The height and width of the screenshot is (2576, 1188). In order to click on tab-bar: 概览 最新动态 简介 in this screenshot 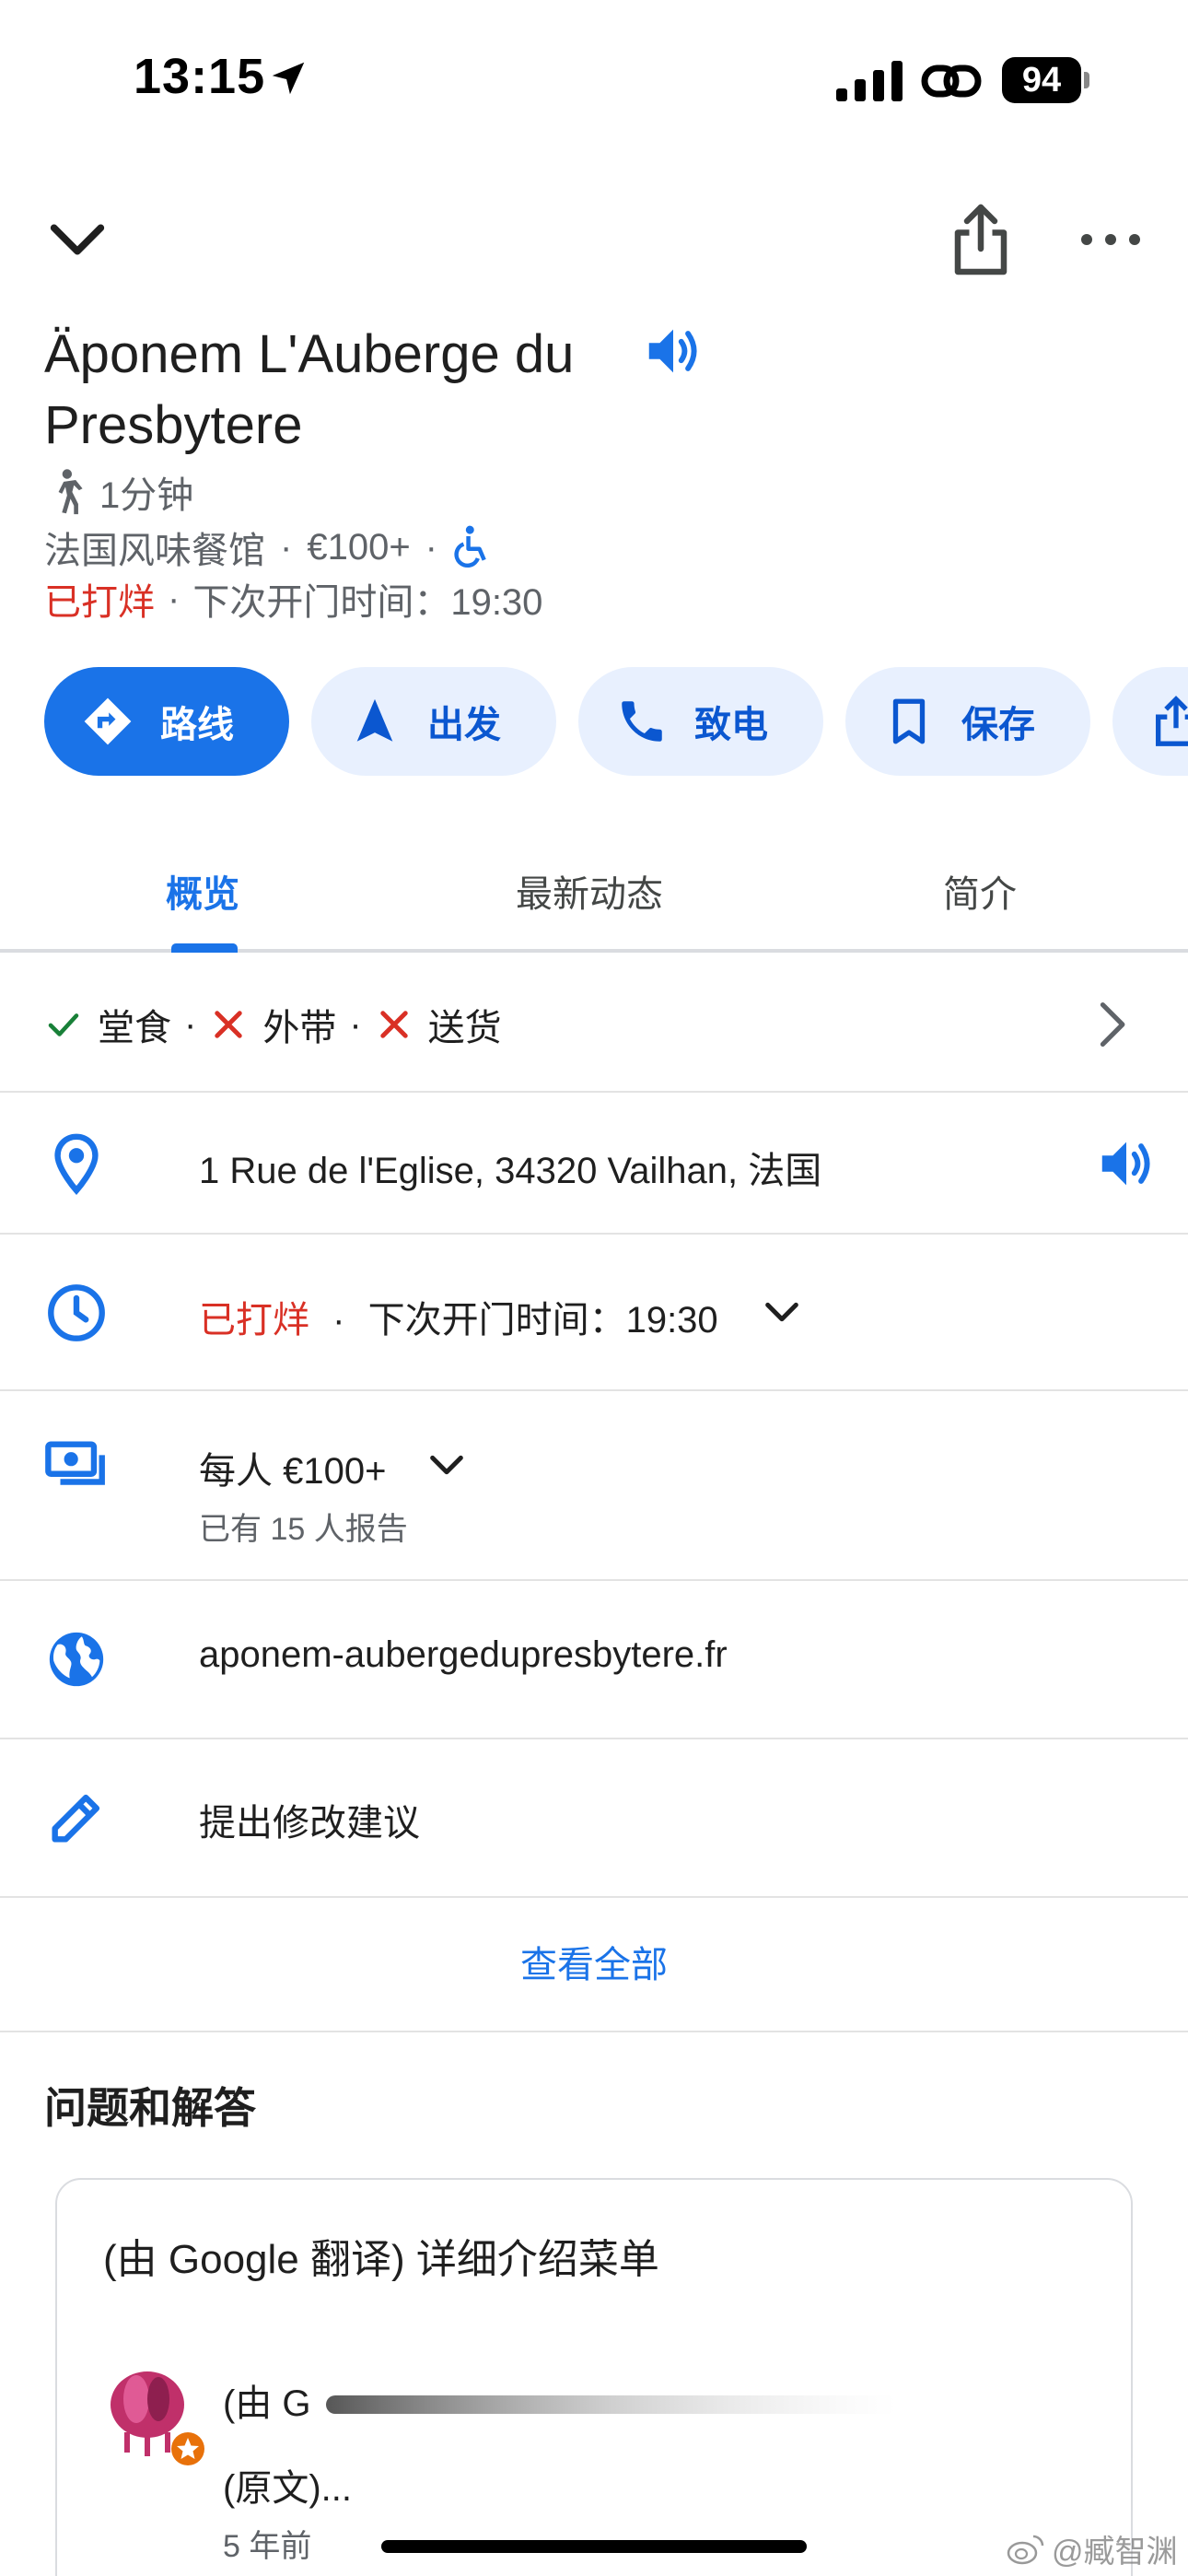, I will do `click(594, 891)`.